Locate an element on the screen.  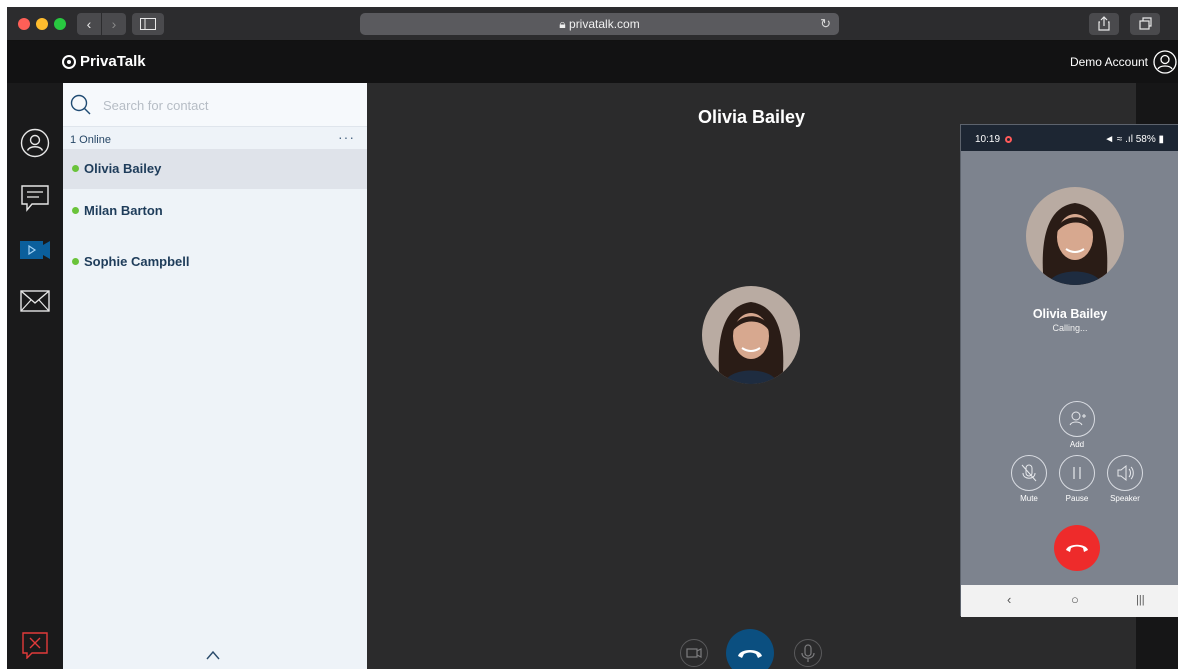
minimize-window-button is located at coordinates (42, 24).